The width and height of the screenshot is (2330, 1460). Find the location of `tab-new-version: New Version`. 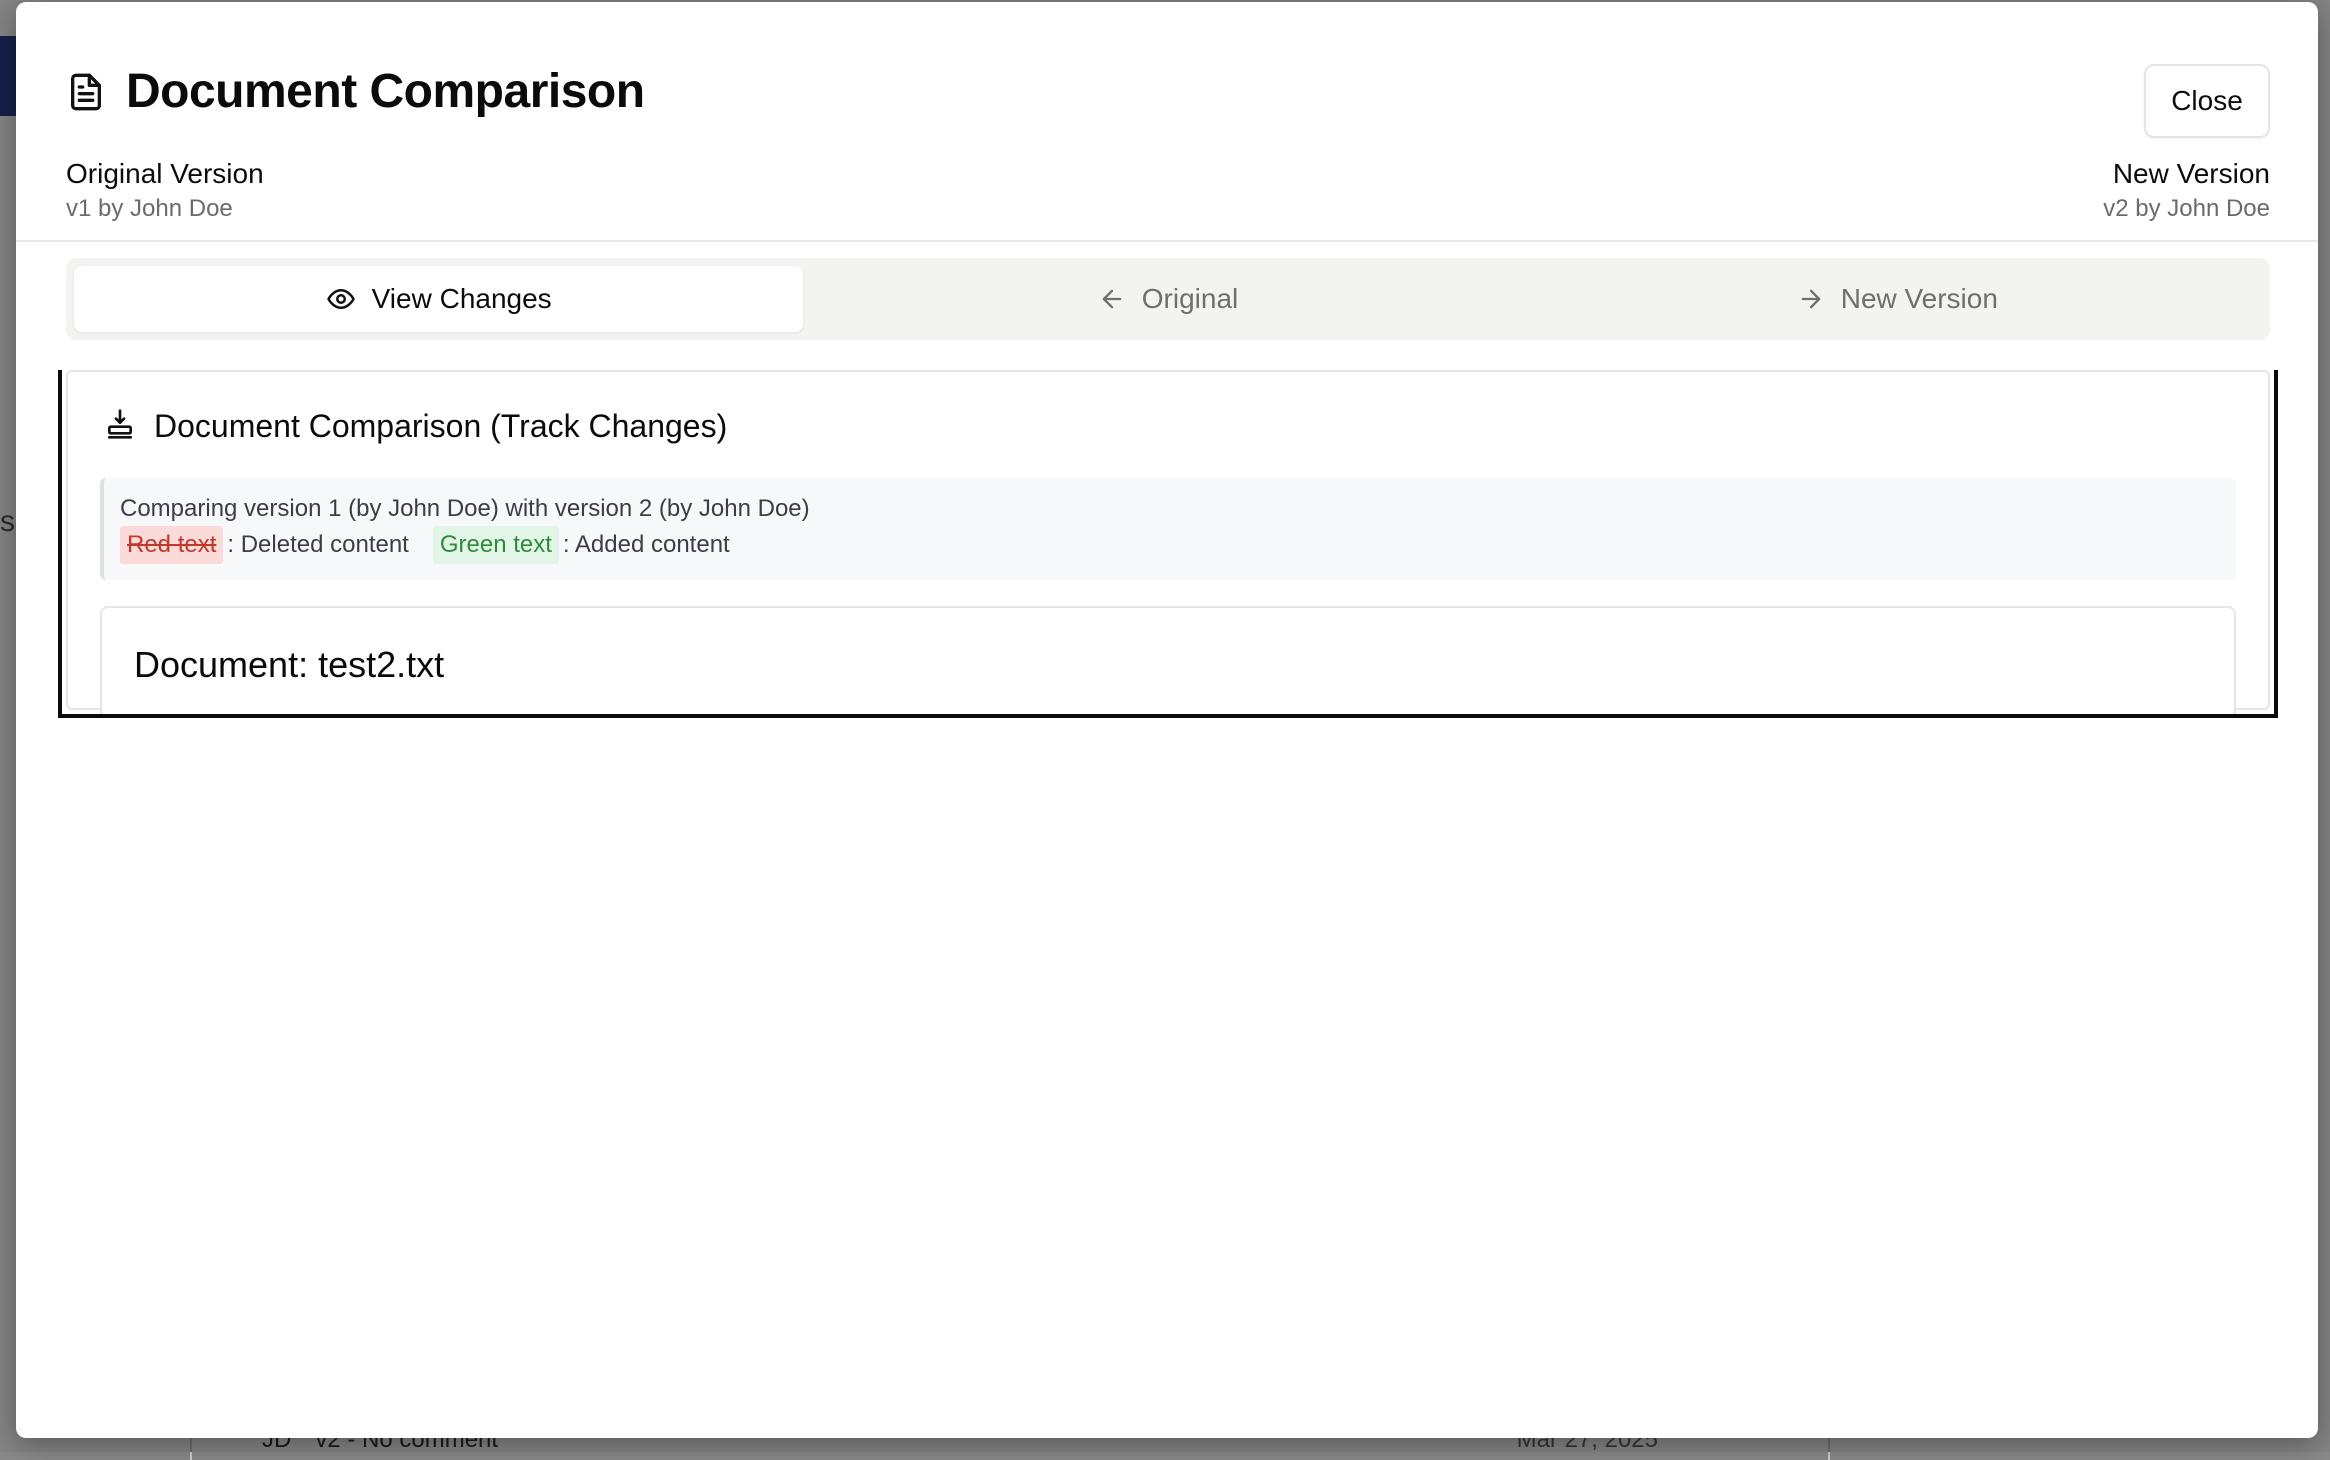

tab-new-version: New Version is located at coordinates (1897, 299).